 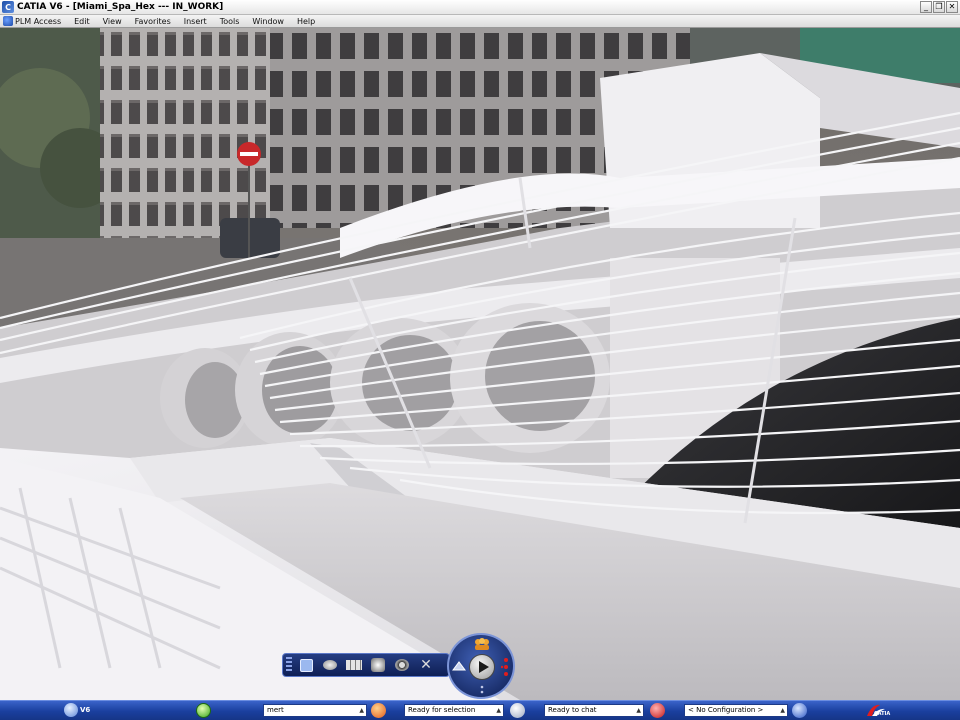 I want to click on document-menu-icon, so click(x=8, y=21).